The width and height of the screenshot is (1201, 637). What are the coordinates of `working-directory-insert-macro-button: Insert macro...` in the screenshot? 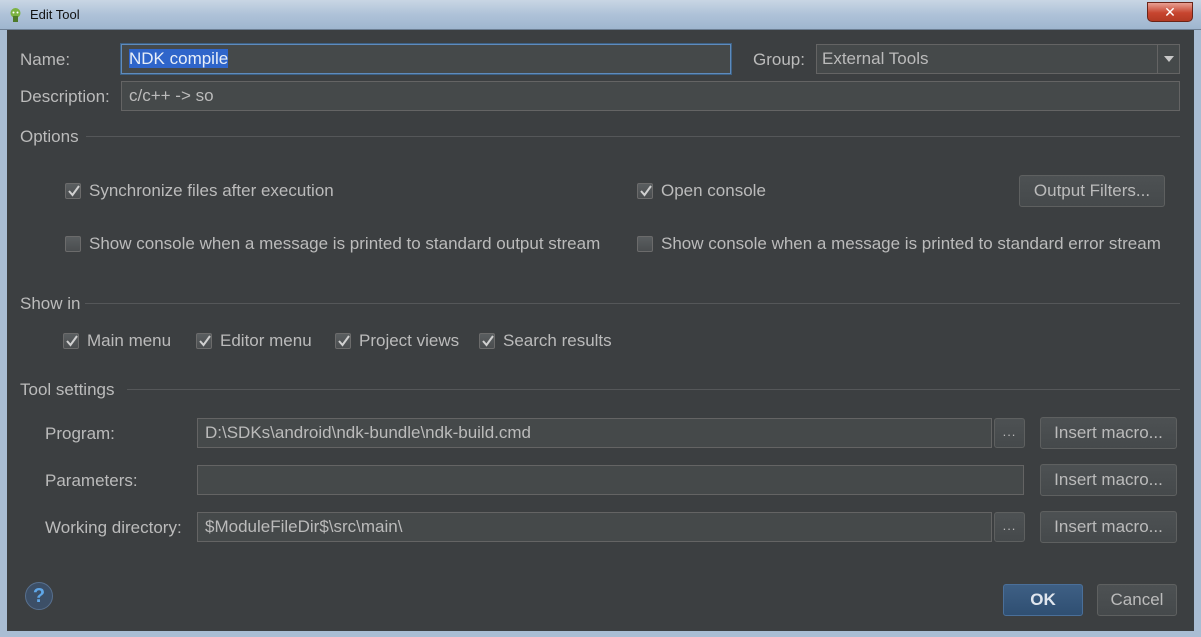 It's located at (1108, 527).